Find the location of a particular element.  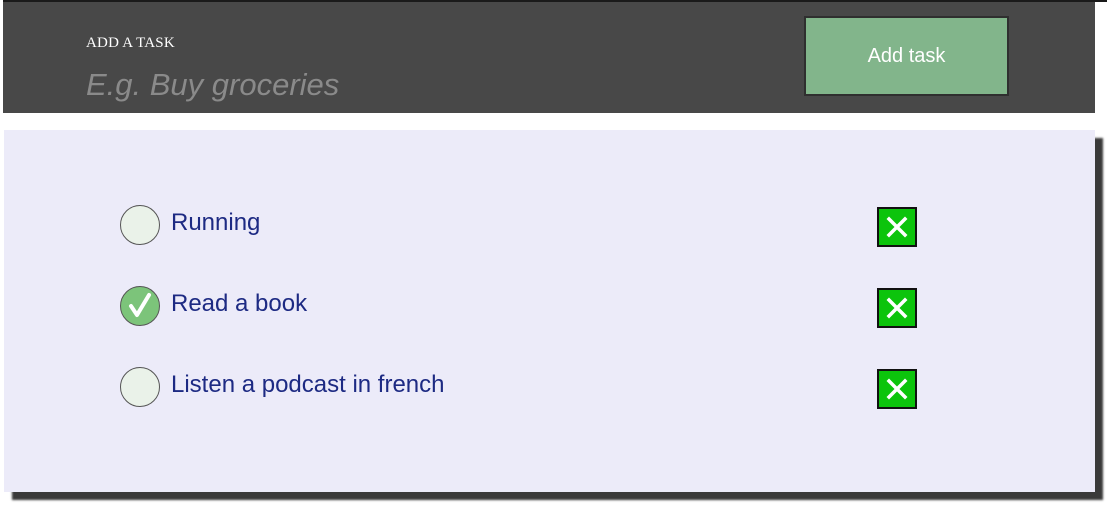

task-text: Running is located at coordinates (216, 222).